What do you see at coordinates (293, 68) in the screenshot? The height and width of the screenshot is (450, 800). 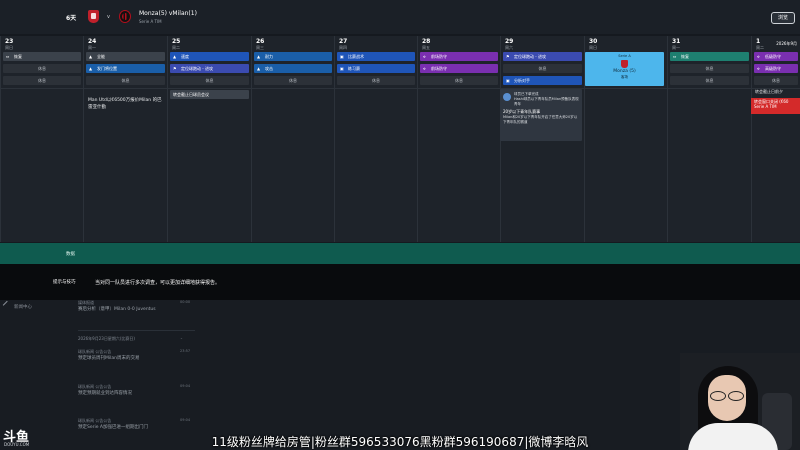 I see `training-session: ▲ 攻击` at bounding box center [293, 68].